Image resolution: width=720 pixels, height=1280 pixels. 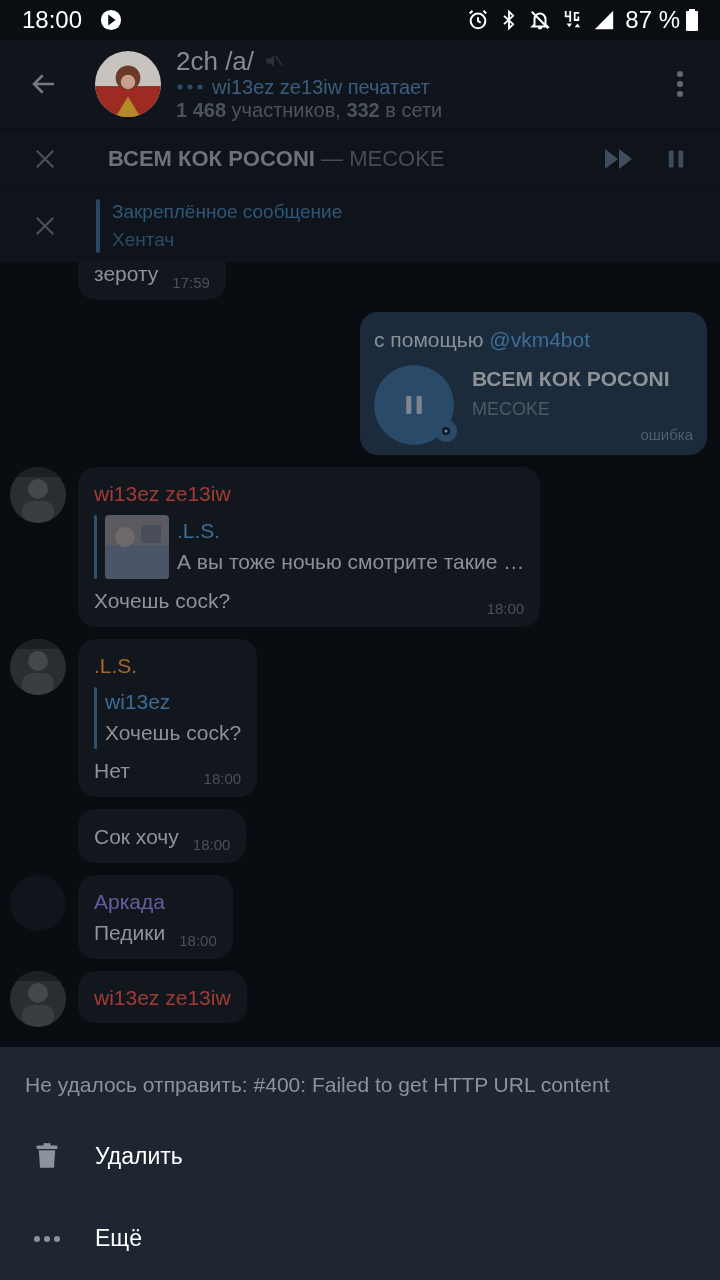 What do you see at coordinates (604, 20) in the screenshot?
I see `signal-icon` at bounding box center [604, 20].